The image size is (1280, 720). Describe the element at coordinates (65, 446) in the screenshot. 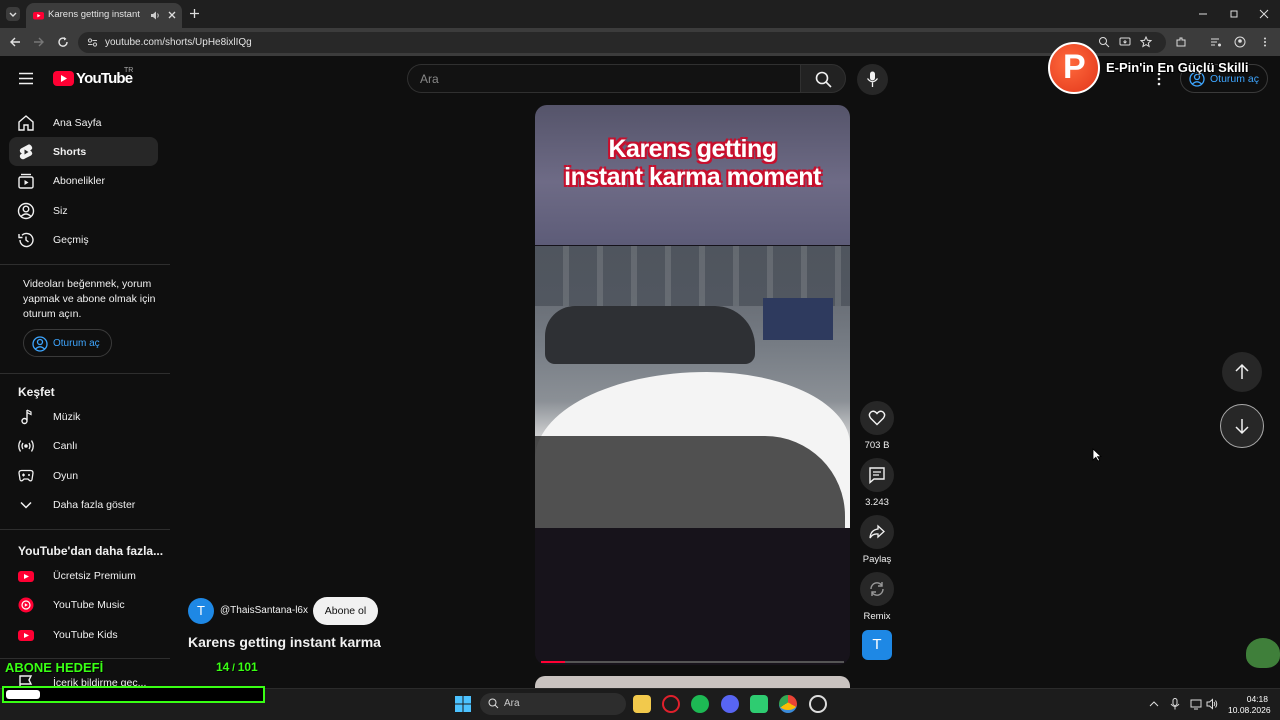

I see `sidebar-item-label: Canlı` at that location.